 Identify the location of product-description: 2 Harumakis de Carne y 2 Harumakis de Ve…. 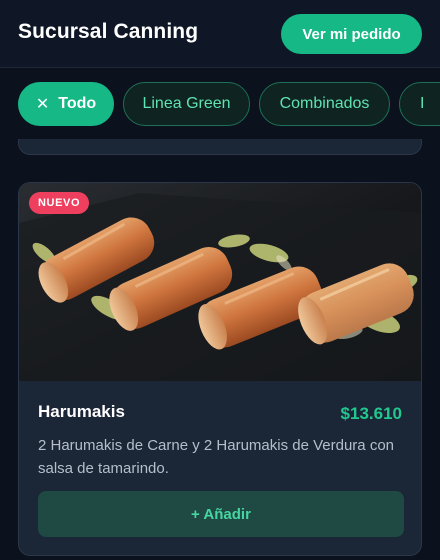
(216, 457).